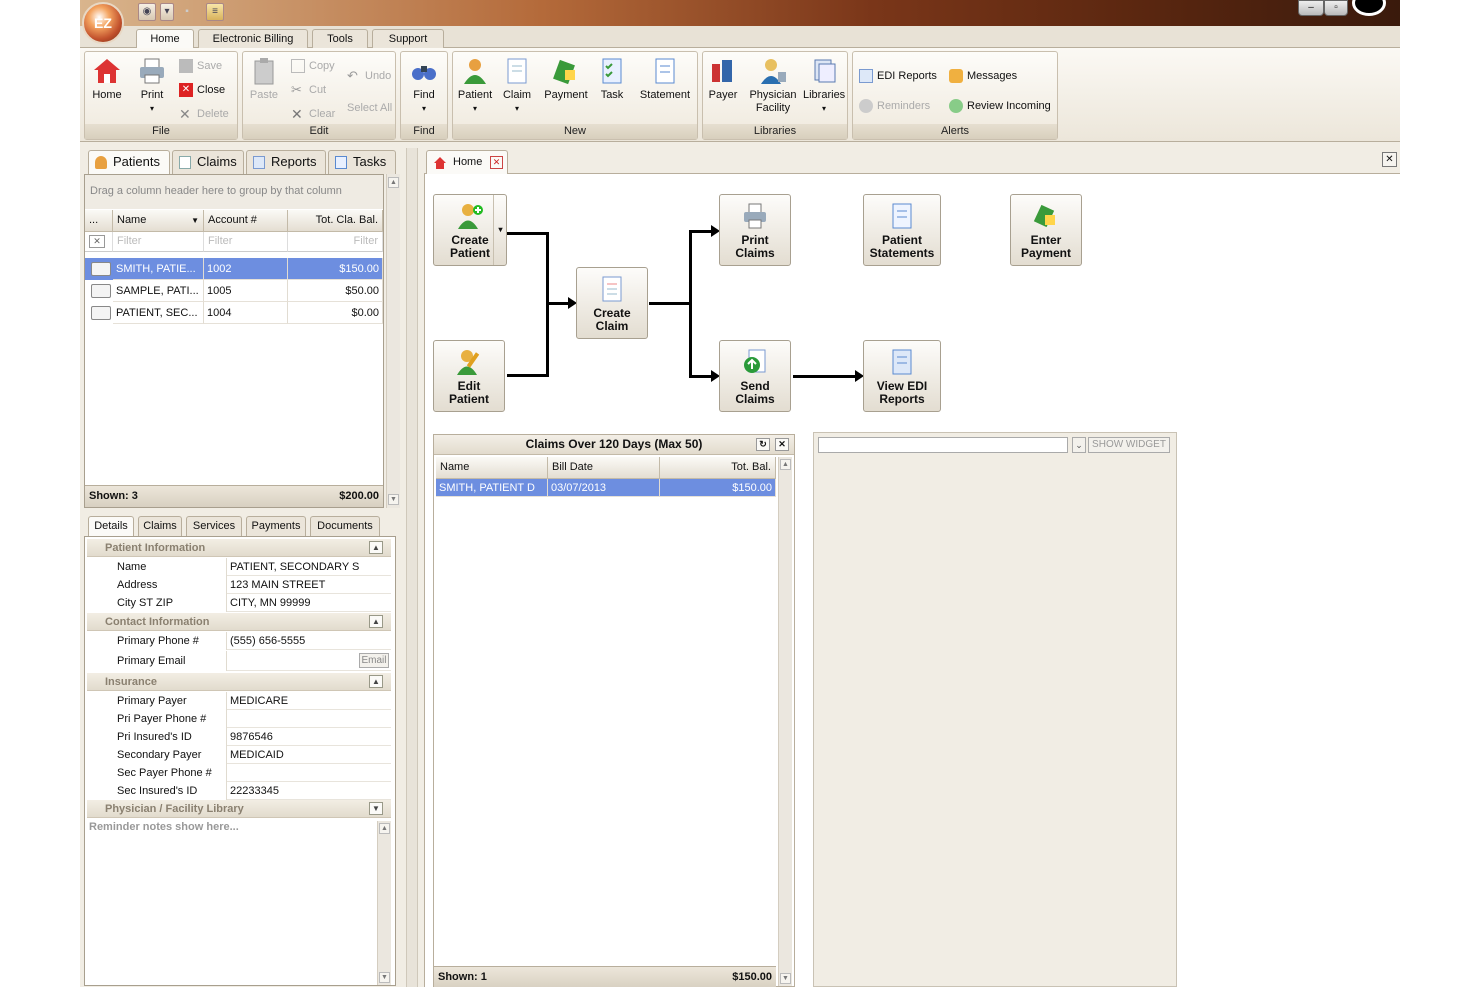 The height and width of the screenshot is (987, 1480). I want to click on tab-support: Support, so click(408, 38).